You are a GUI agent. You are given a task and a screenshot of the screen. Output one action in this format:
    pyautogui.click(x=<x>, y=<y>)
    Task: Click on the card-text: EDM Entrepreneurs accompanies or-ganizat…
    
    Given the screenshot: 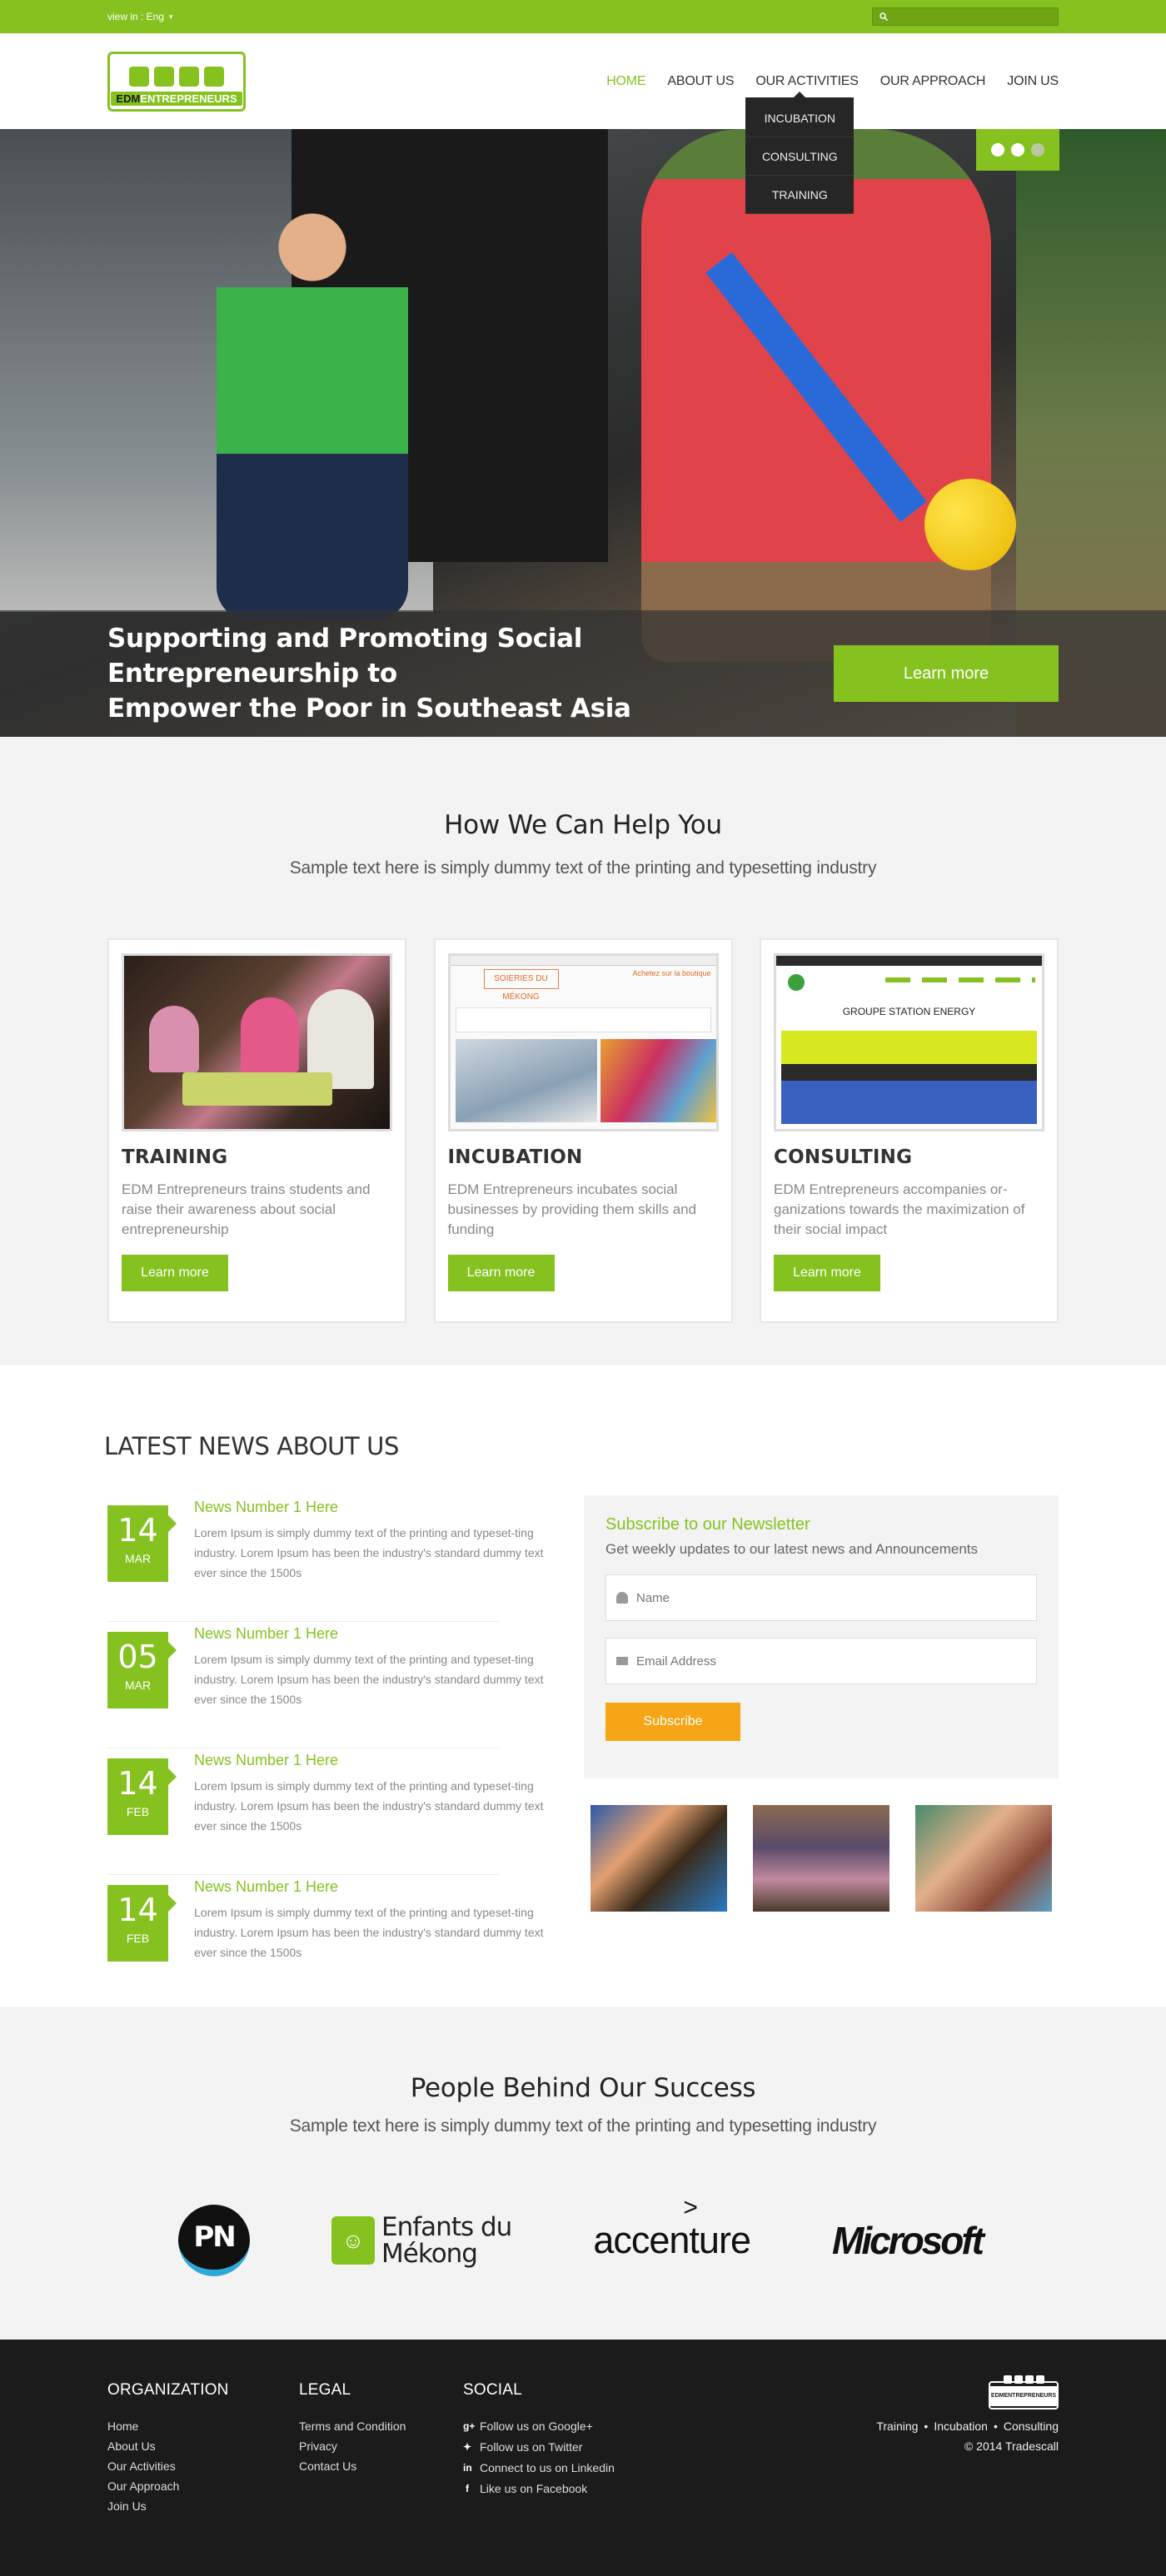 What is the action you would take?
    pyautogui.click(x=899, y=1209)
    